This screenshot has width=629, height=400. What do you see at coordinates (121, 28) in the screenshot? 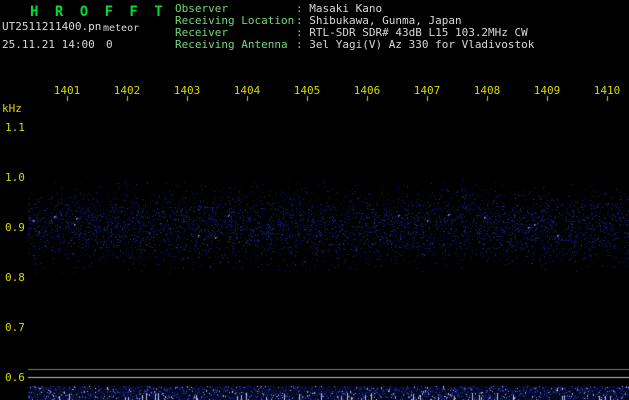
I see `station-label: meteor` at bounding box center [121, 28].